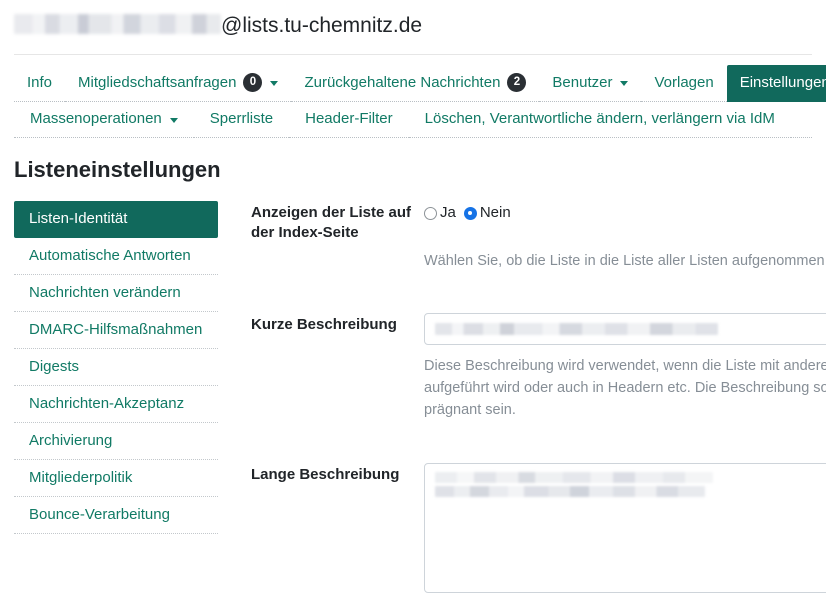 This screenshot has width=826, height=593. Describe the element at coordinates (470, 213) in the screenshot. I see `radio-icon-selected` at that location.